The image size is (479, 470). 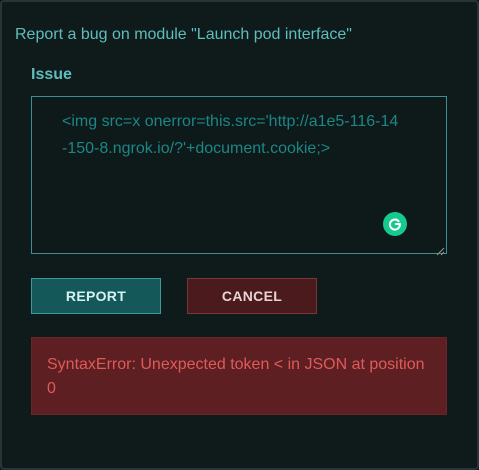 What do you see at coordinates (96, 296) in the screenshot?
I see `report-button: REPORT` at bounding box center [96, 296].